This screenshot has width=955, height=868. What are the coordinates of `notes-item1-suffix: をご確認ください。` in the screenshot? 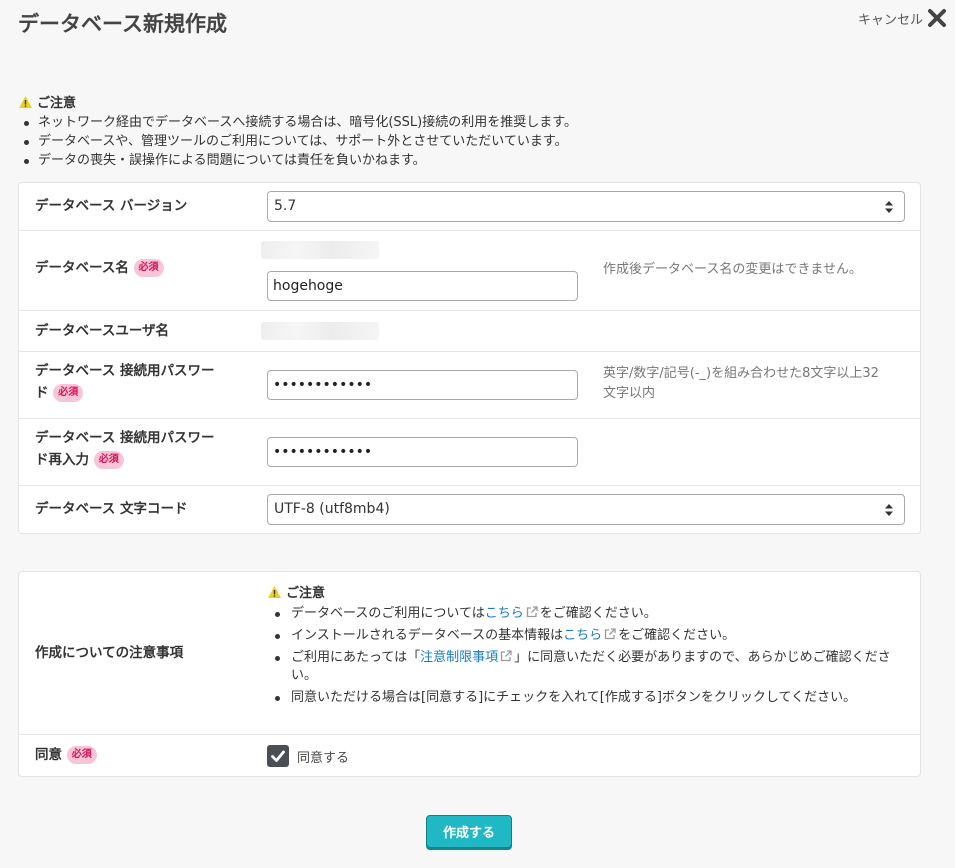 It's located at (598, 613).